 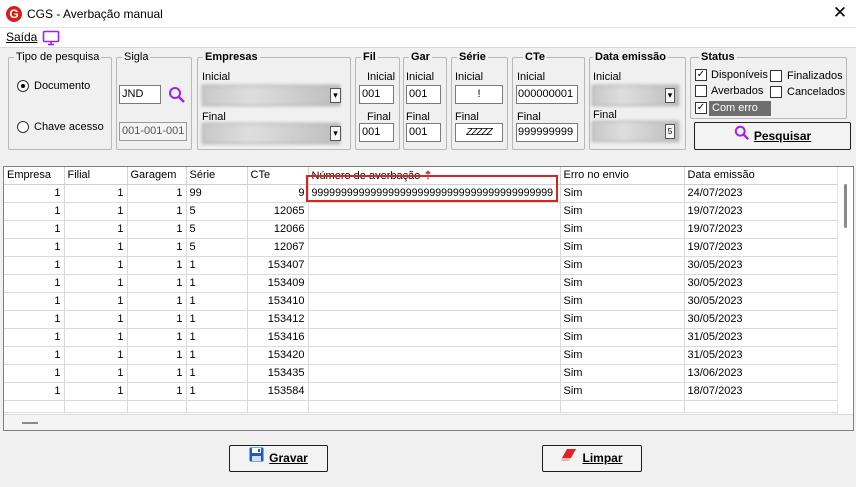 What do you see at coordinates (278, 229) in the screenshot?
I see `table-cell: 12066` at bounding box center [278, 229].